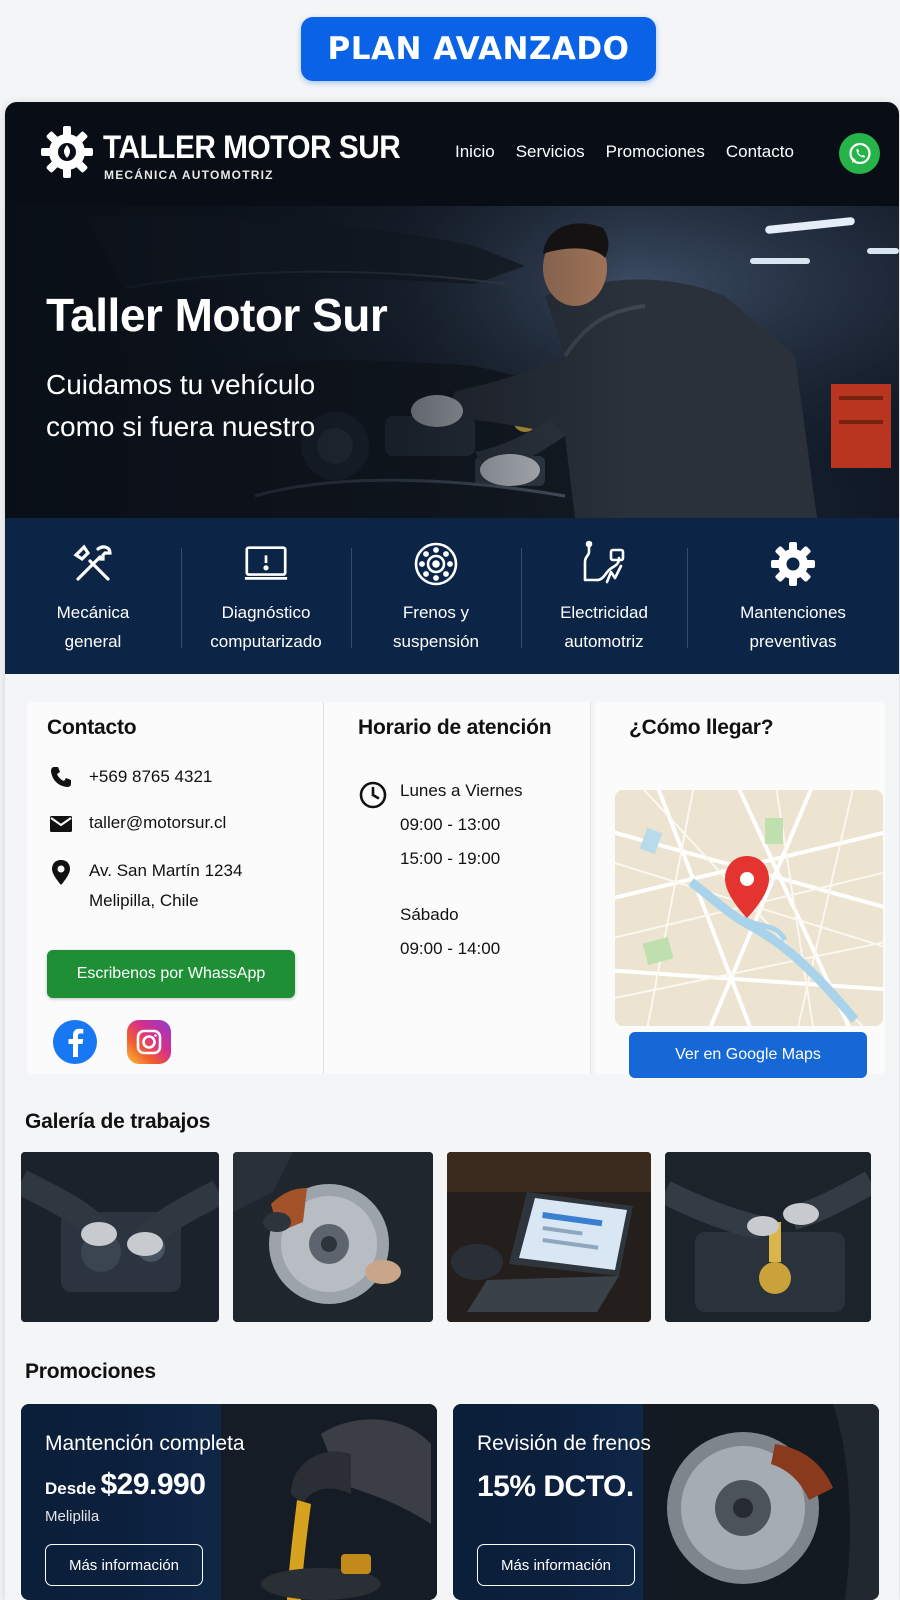  What do you see at coordinates (72, 1516) in the screenshot?
I see `promo-location: Meliplila` at bounding box center [72, 1516].